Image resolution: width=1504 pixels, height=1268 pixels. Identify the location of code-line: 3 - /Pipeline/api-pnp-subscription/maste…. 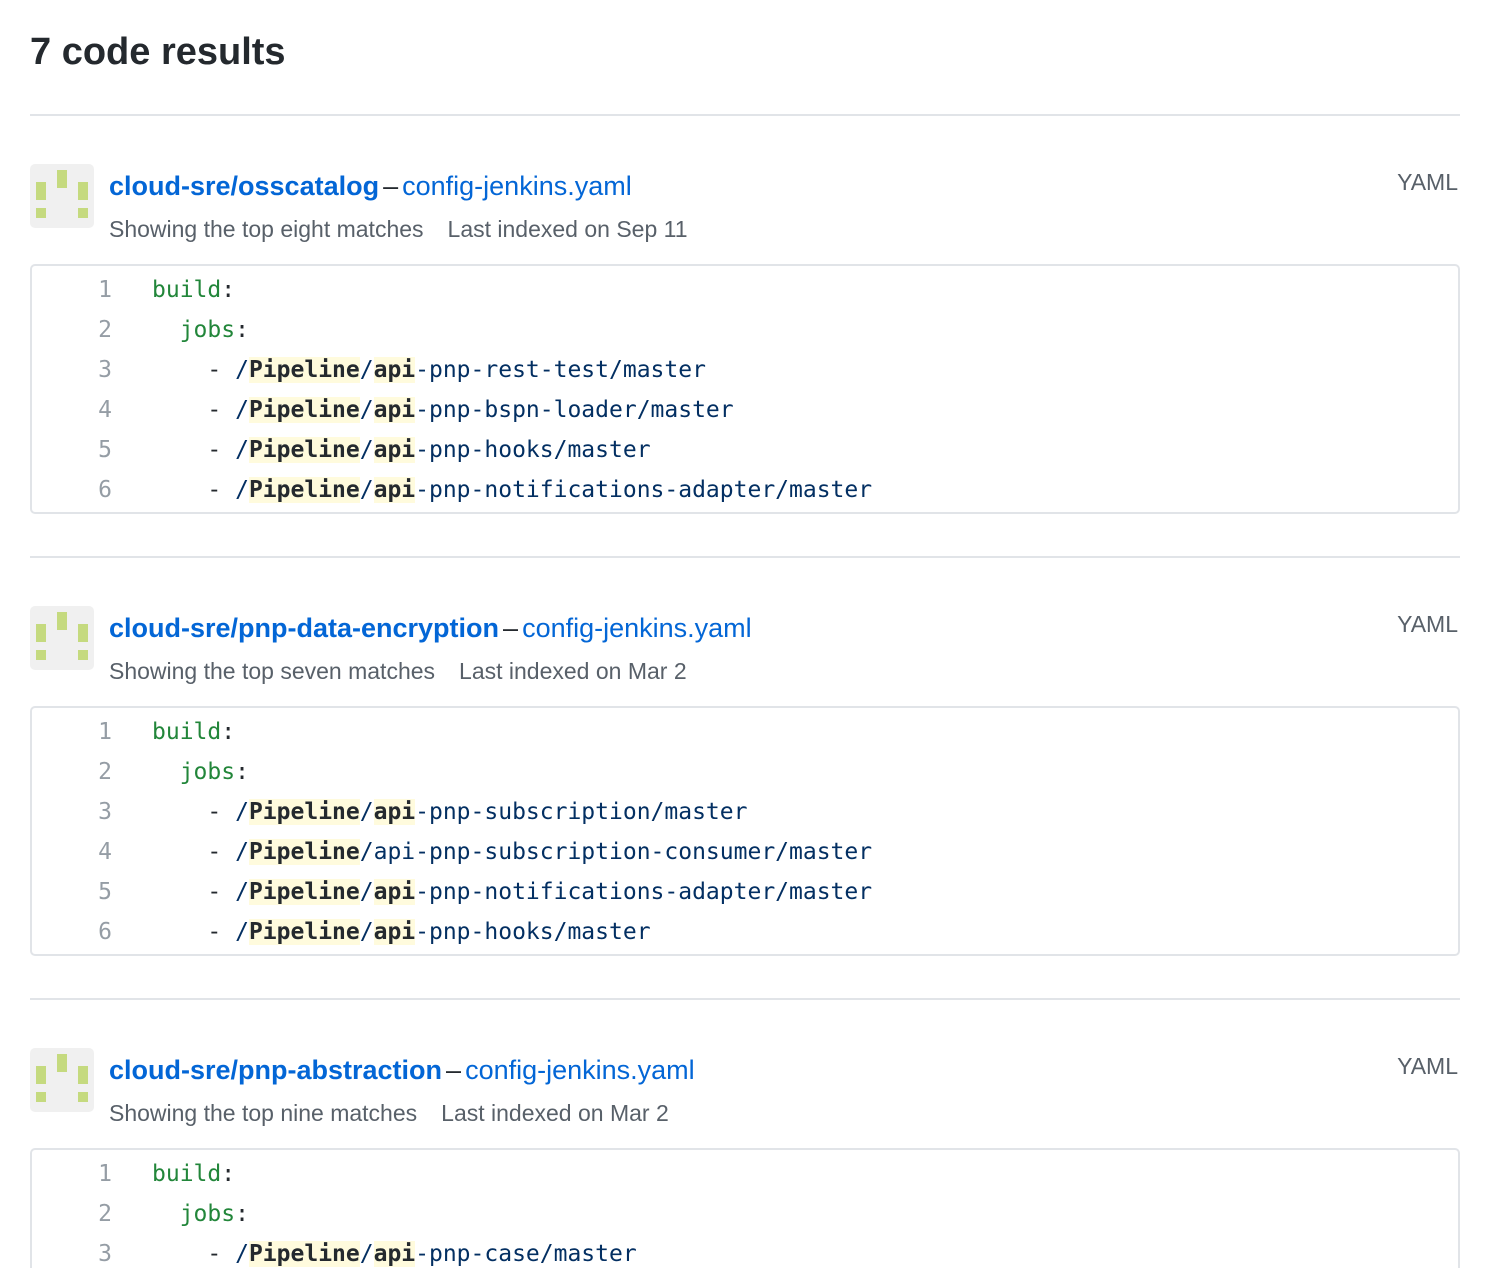
(745, 812).